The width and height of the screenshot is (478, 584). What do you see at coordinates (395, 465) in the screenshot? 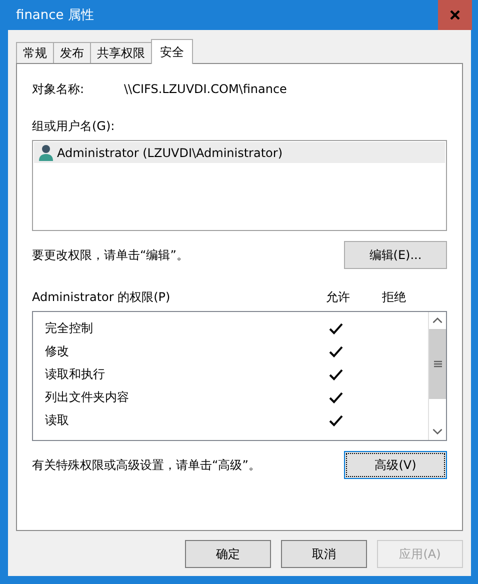
I see `advanced-button: 高级(V)` at bounding box center [395, 465].